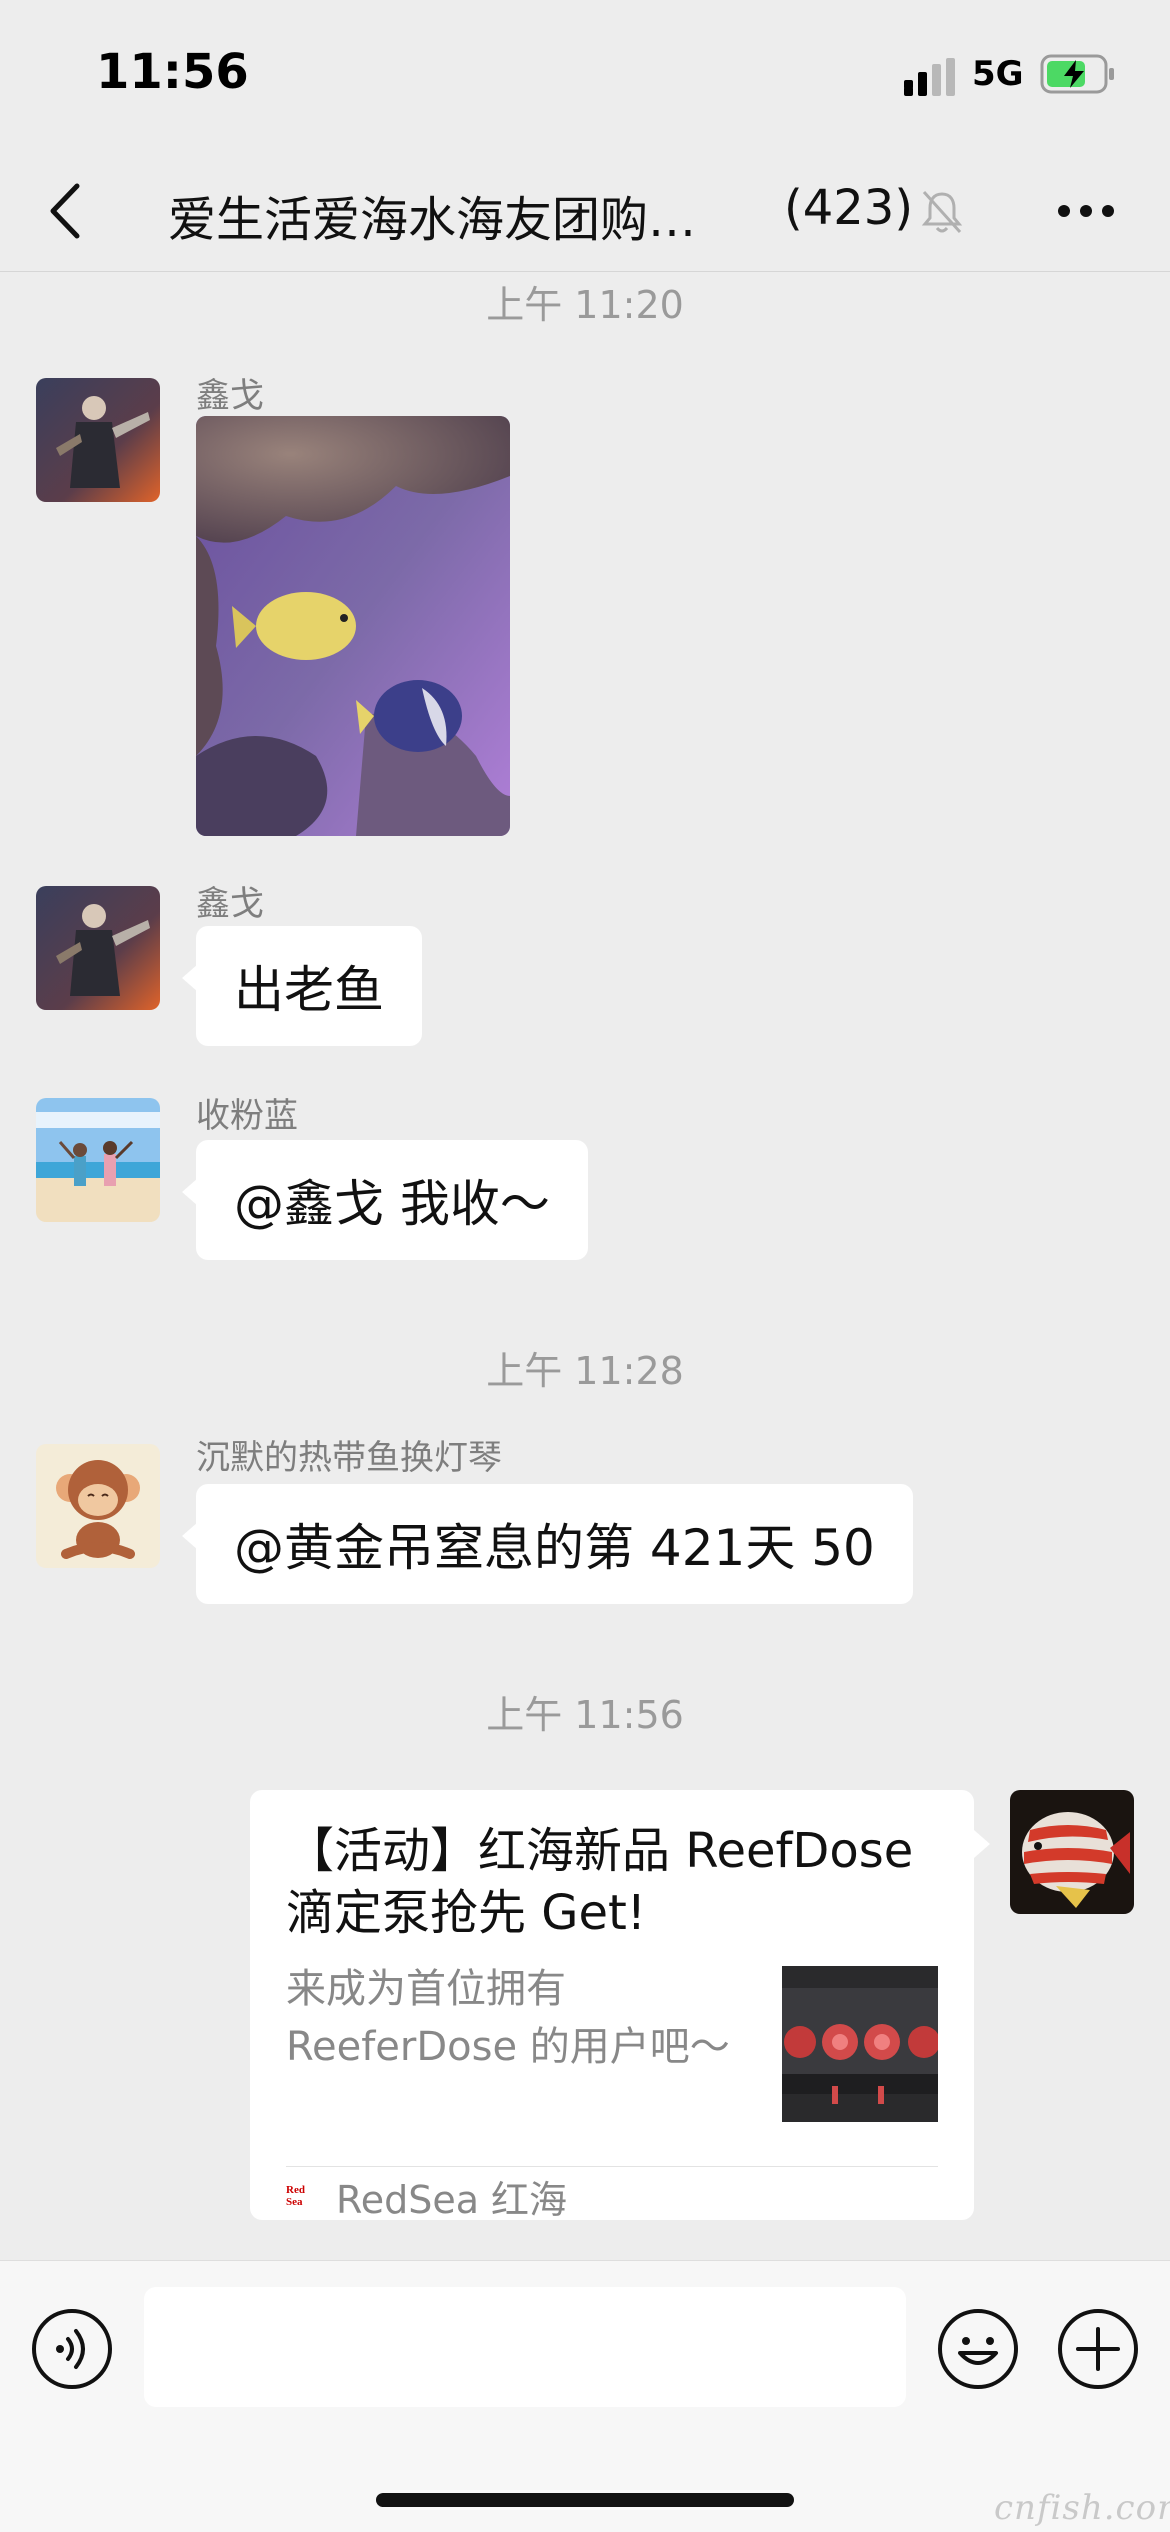 This screenshot has height=2532, width=1170. What do you see at coordinates (612, 2166) in the screenshot?
I see `card-divider` at bounding box center [612, 2166].